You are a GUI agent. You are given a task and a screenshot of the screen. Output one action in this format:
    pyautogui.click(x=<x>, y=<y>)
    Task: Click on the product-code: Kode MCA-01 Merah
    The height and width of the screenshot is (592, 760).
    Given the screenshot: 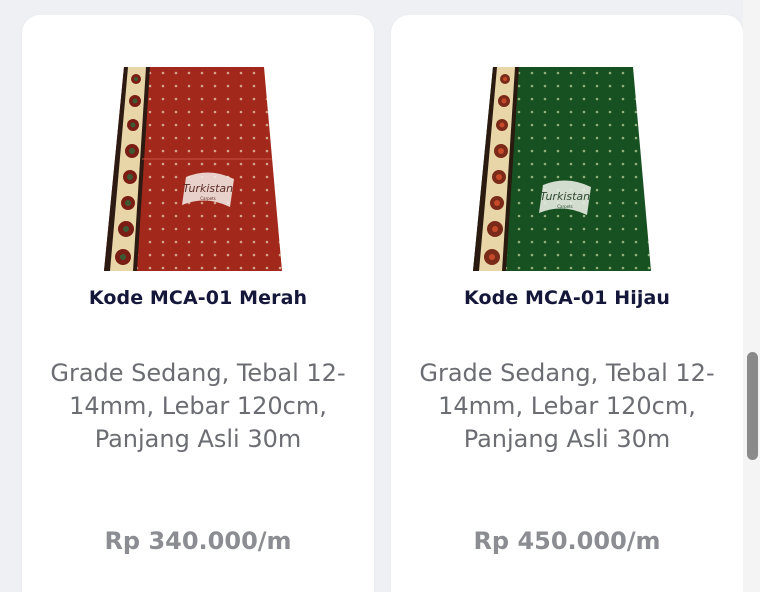 What is the action you would take?
    pyautogui.click(x=198, y=298)
    